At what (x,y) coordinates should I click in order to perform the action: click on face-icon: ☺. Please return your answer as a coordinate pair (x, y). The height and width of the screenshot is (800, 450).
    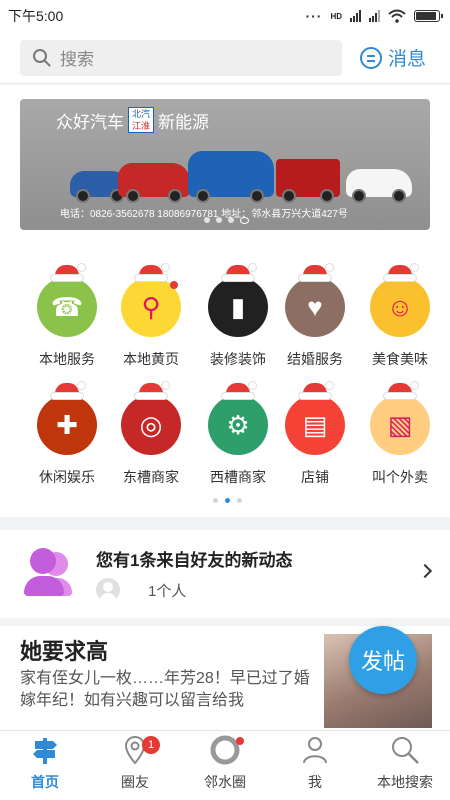
    Looking at the image, I should click on (400, 300).